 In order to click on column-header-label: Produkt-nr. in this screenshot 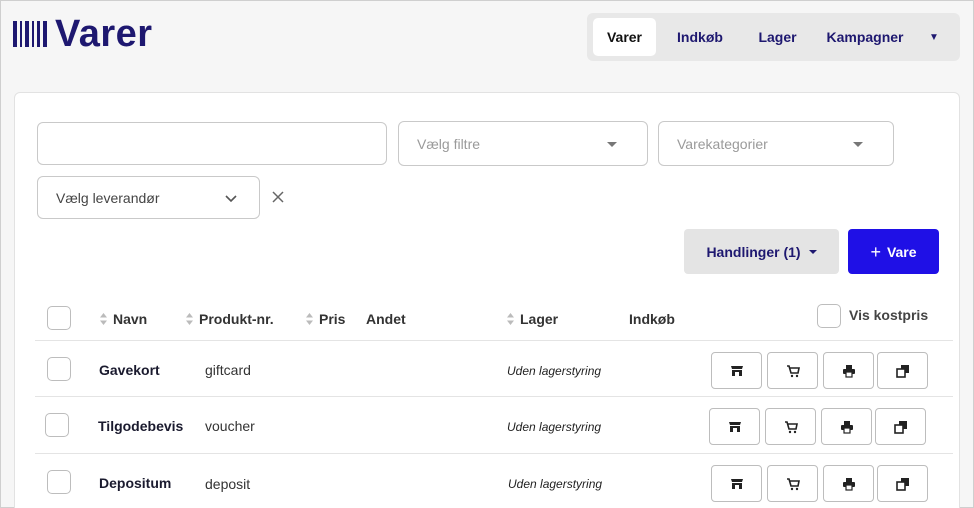, I will do `click(236, 319)`.